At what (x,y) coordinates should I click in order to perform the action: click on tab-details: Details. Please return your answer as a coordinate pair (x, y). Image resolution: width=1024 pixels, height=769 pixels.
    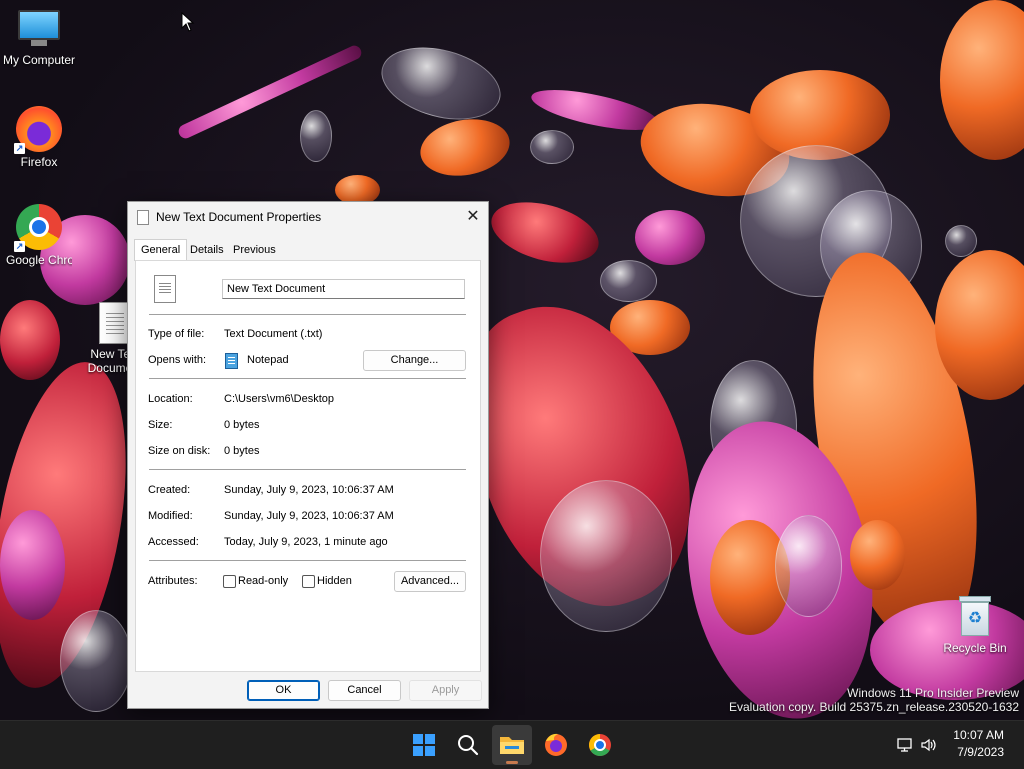
    Looking at the image, I should click on (207, 250).